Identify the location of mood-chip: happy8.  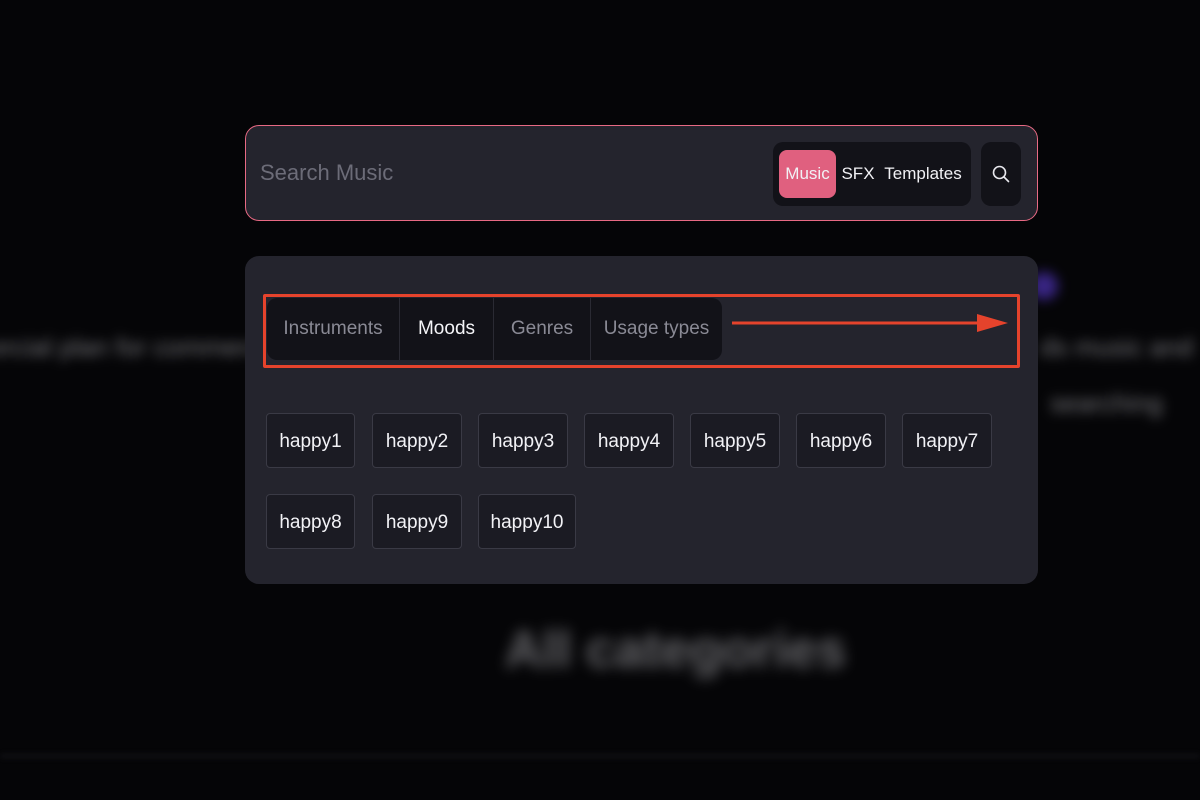
(310, 521).